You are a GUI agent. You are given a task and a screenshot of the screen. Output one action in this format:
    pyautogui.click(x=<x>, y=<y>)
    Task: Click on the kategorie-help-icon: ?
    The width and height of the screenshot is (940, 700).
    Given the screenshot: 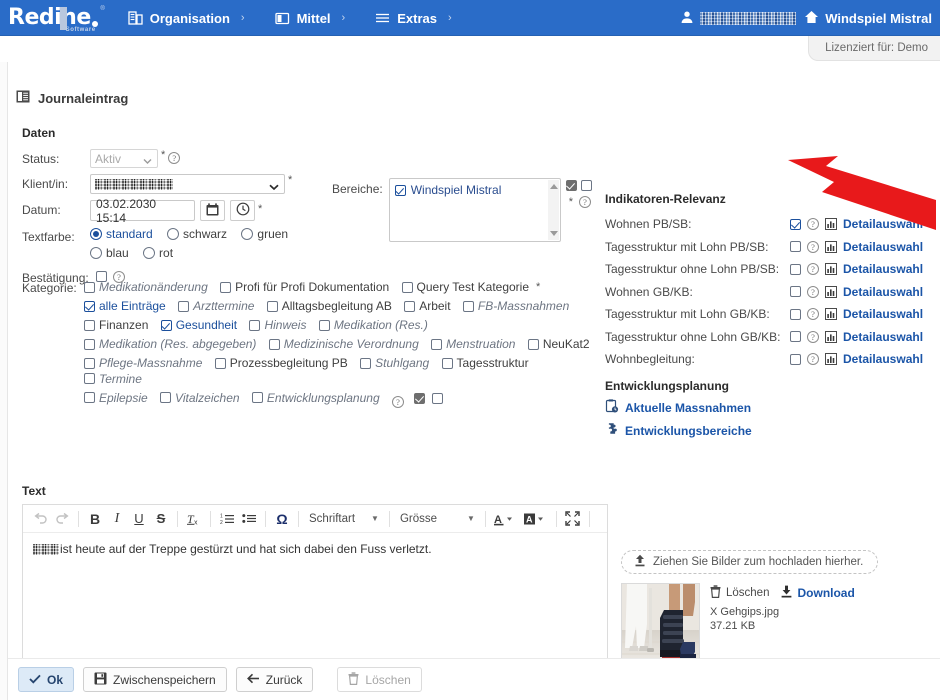 What is the action you would take?
    pyautogui.click(x=397, y=402)
    